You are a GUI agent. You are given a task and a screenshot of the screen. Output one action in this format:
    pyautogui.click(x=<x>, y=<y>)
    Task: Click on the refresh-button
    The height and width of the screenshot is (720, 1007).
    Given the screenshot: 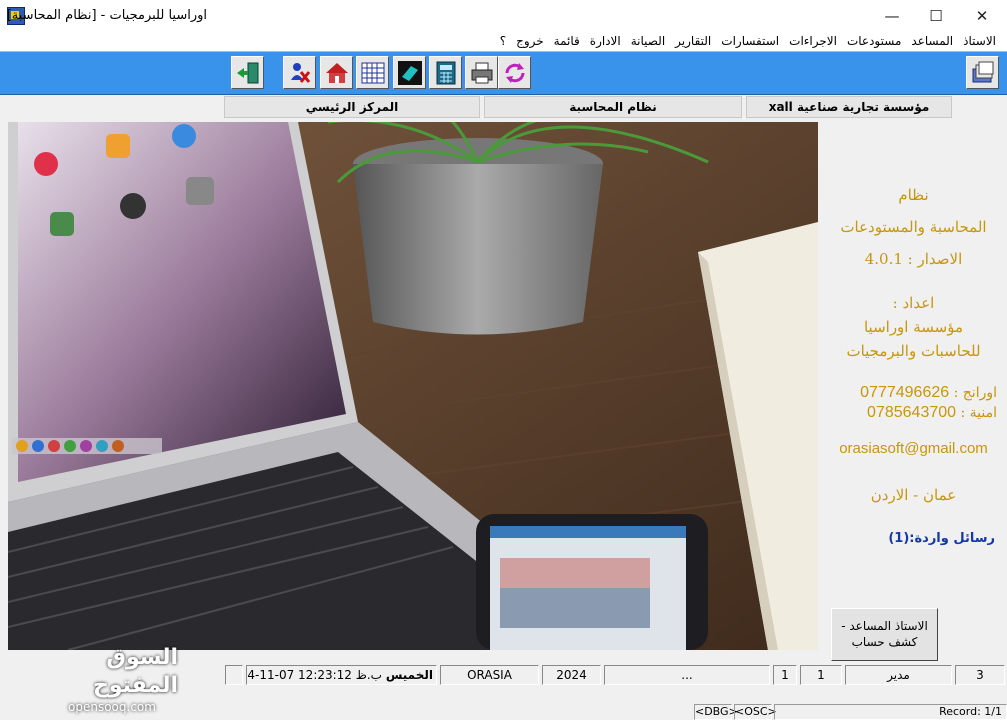 What is the action you would take?
    pyautogui.click(x=514, y=72)
    